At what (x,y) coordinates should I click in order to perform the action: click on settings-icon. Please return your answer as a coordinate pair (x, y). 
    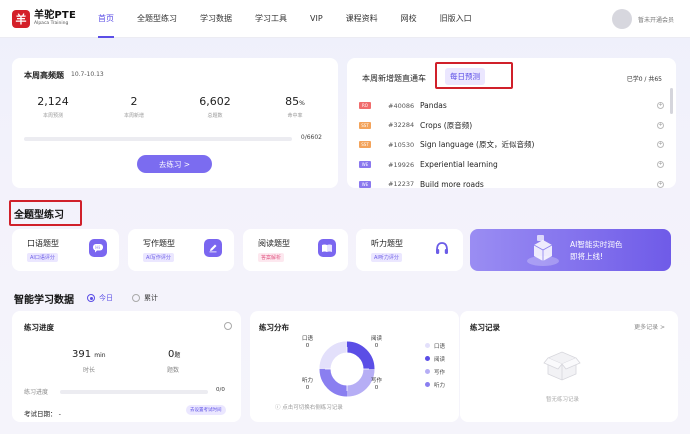
    Looking at the image, I should click on (228, 326).